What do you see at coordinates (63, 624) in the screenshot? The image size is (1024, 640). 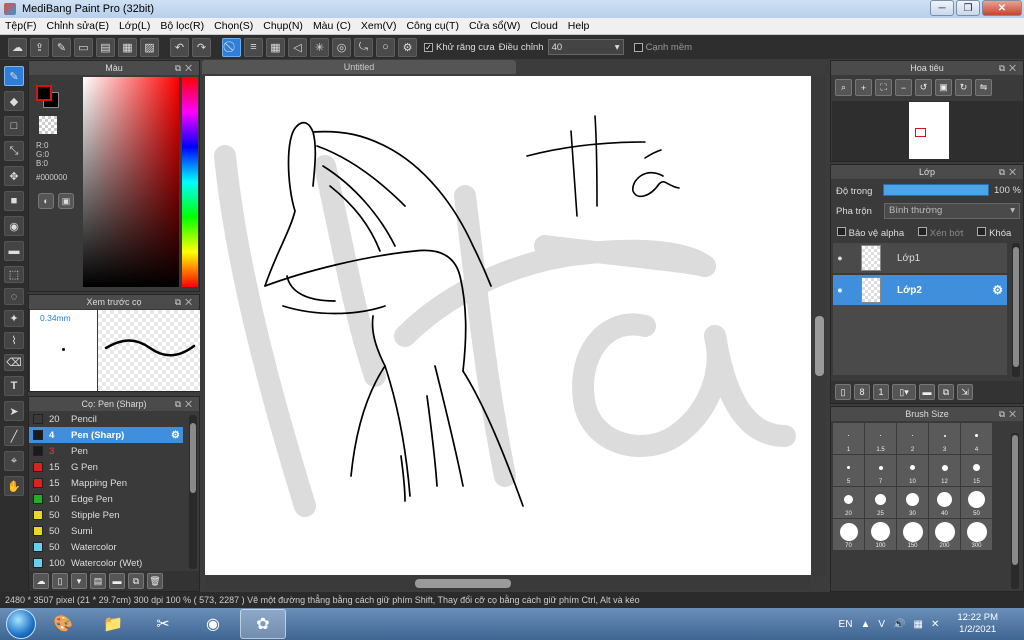 I see `paint-app-icon: 🎨` at bounding box center [63, 624].